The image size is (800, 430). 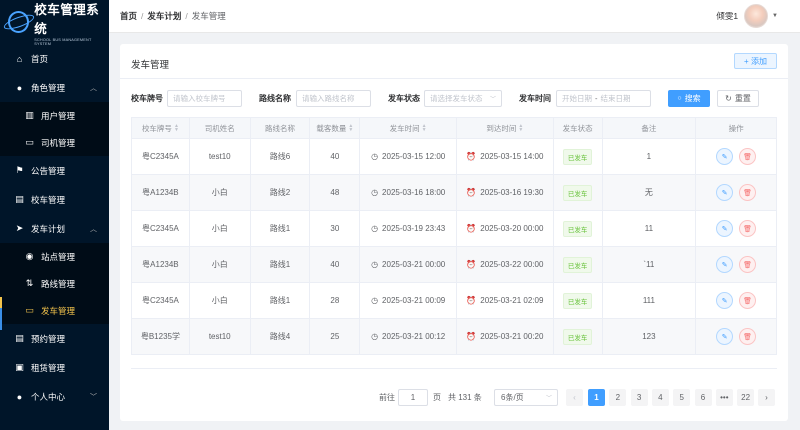 What do you see at coordinates (578, 128) in the screenshot?
I see `col-status: 发车状态` at bounding box center [578, 128].